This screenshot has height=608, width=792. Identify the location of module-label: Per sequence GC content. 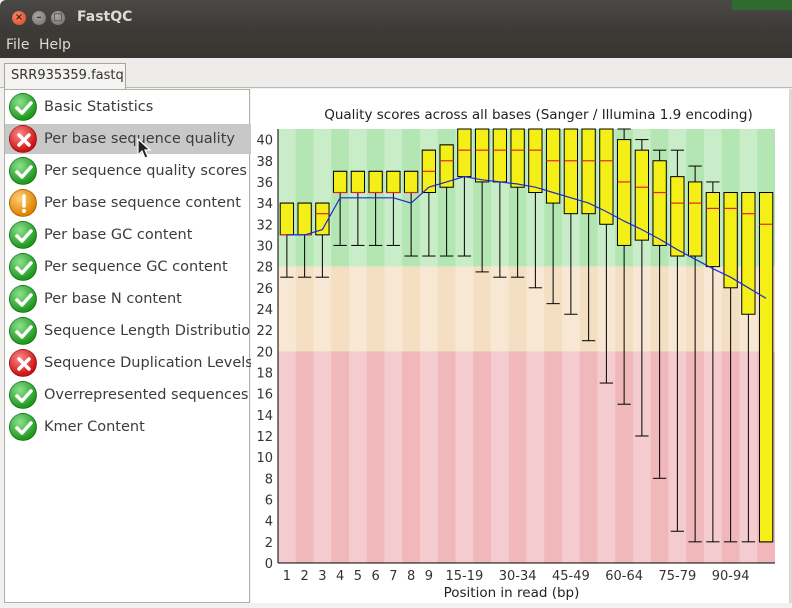
(136, 267).